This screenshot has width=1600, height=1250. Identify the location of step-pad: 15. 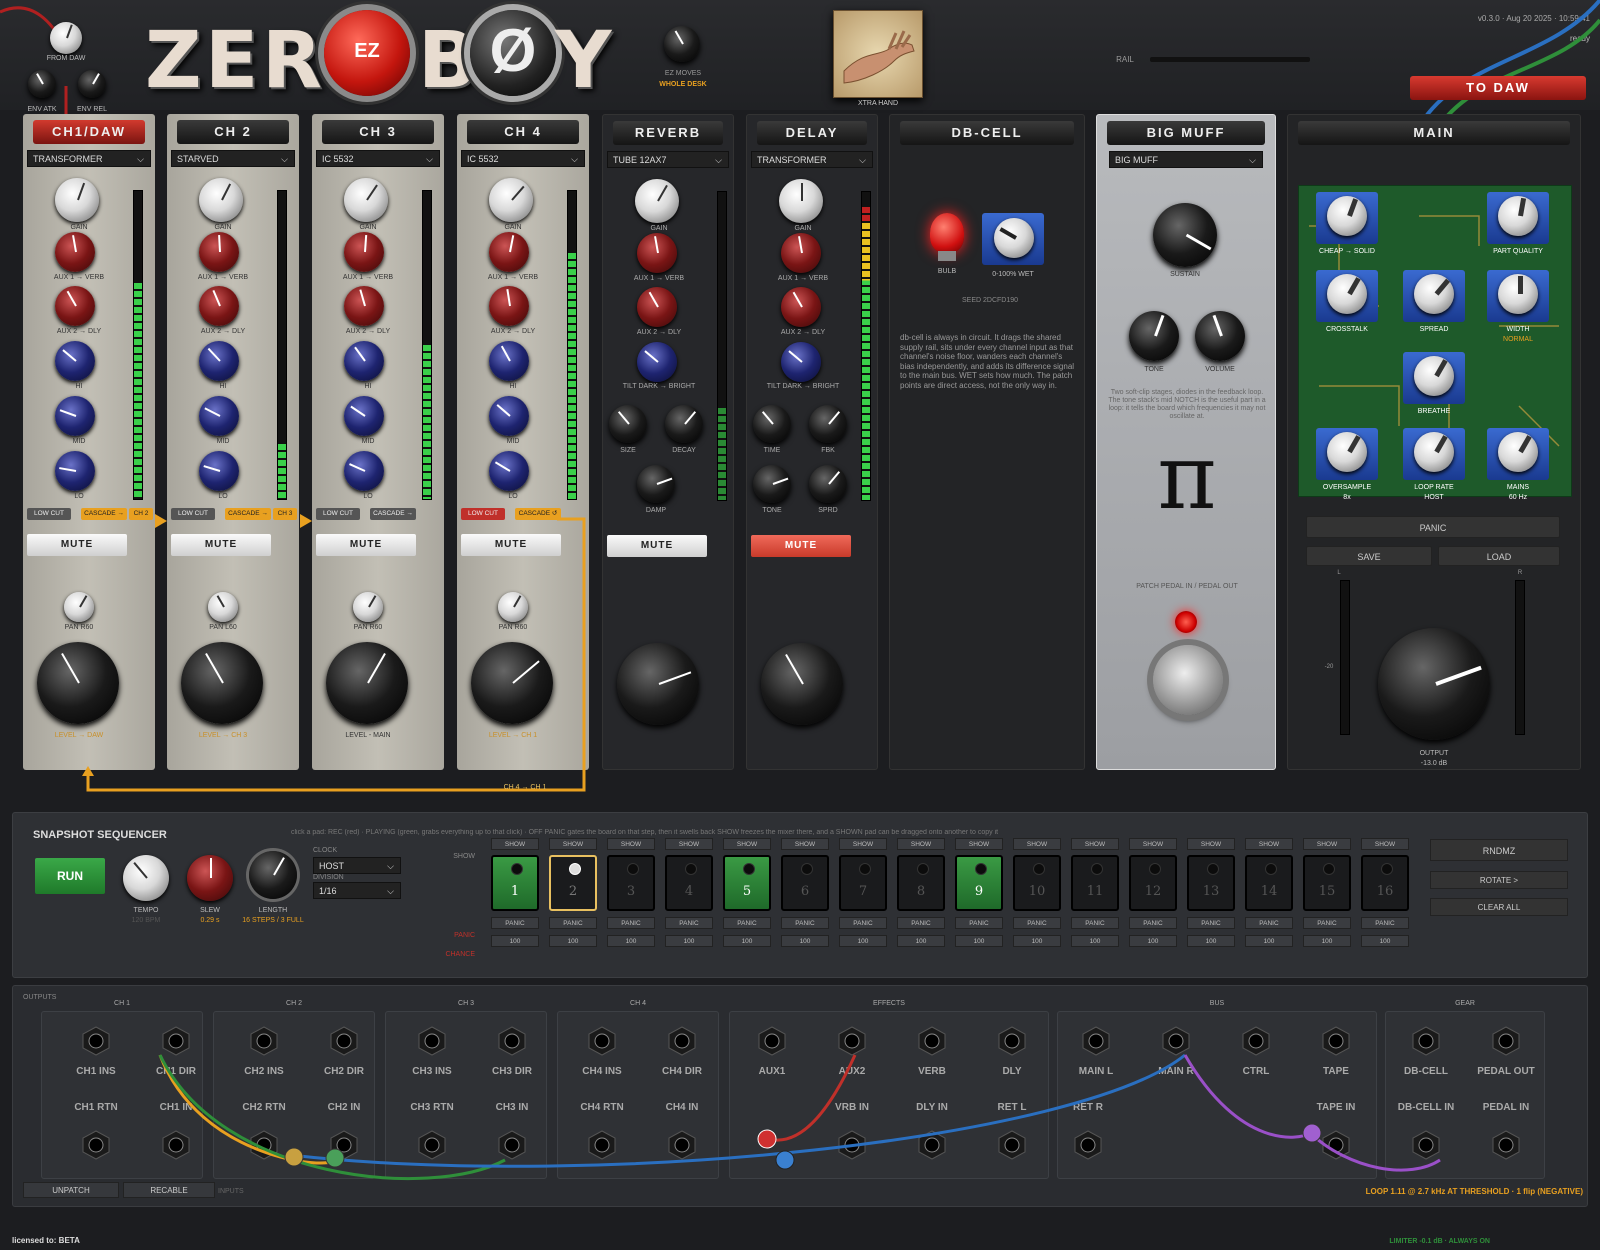
(1327, 883).